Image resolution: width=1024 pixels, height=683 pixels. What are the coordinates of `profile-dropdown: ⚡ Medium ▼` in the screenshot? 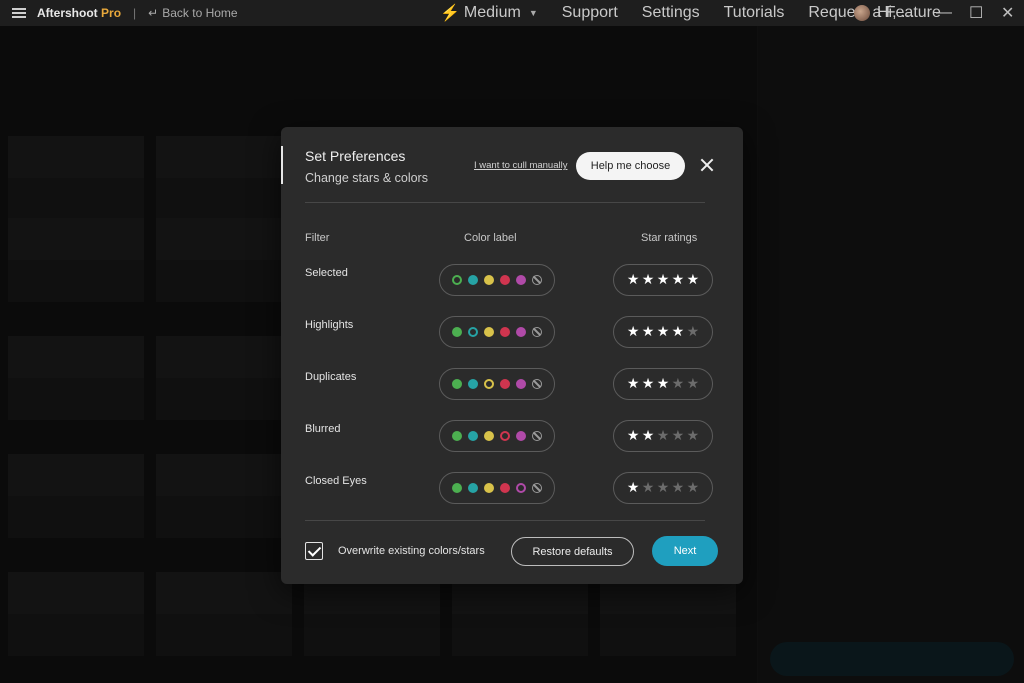 It's located at (489, 13).